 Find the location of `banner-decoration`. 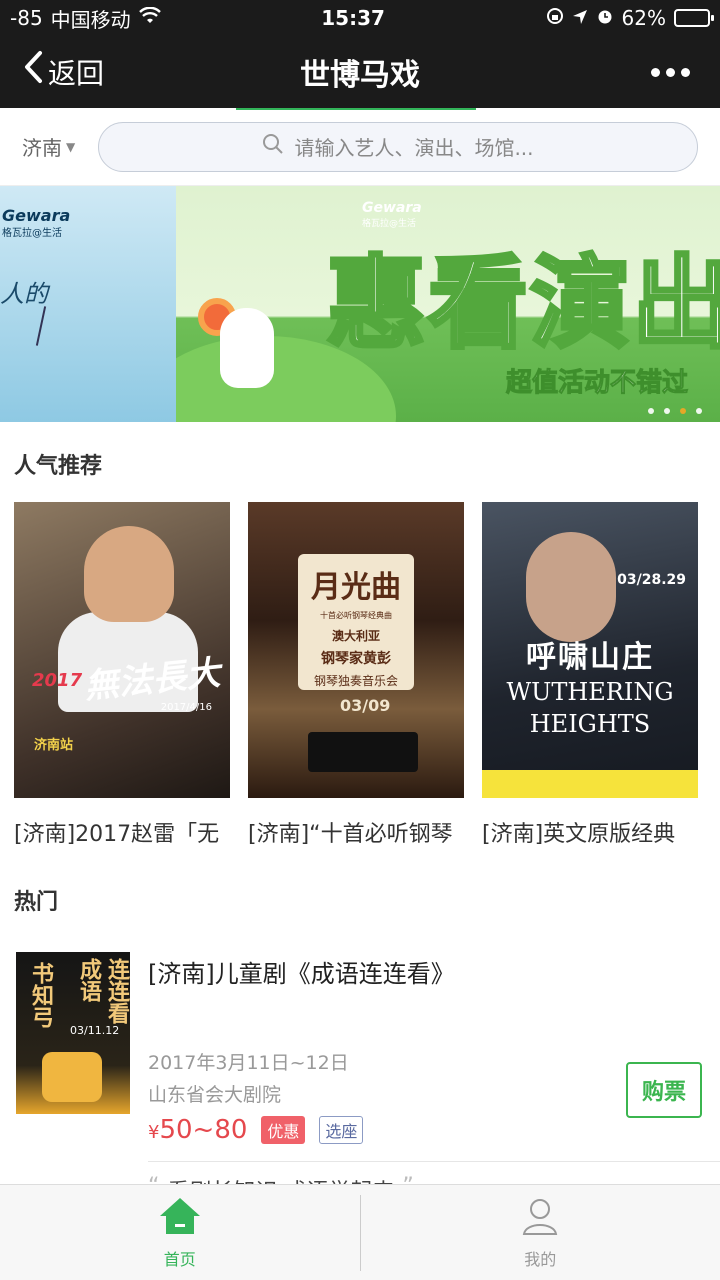

banner-decoration is located at coordinates (41, 326).